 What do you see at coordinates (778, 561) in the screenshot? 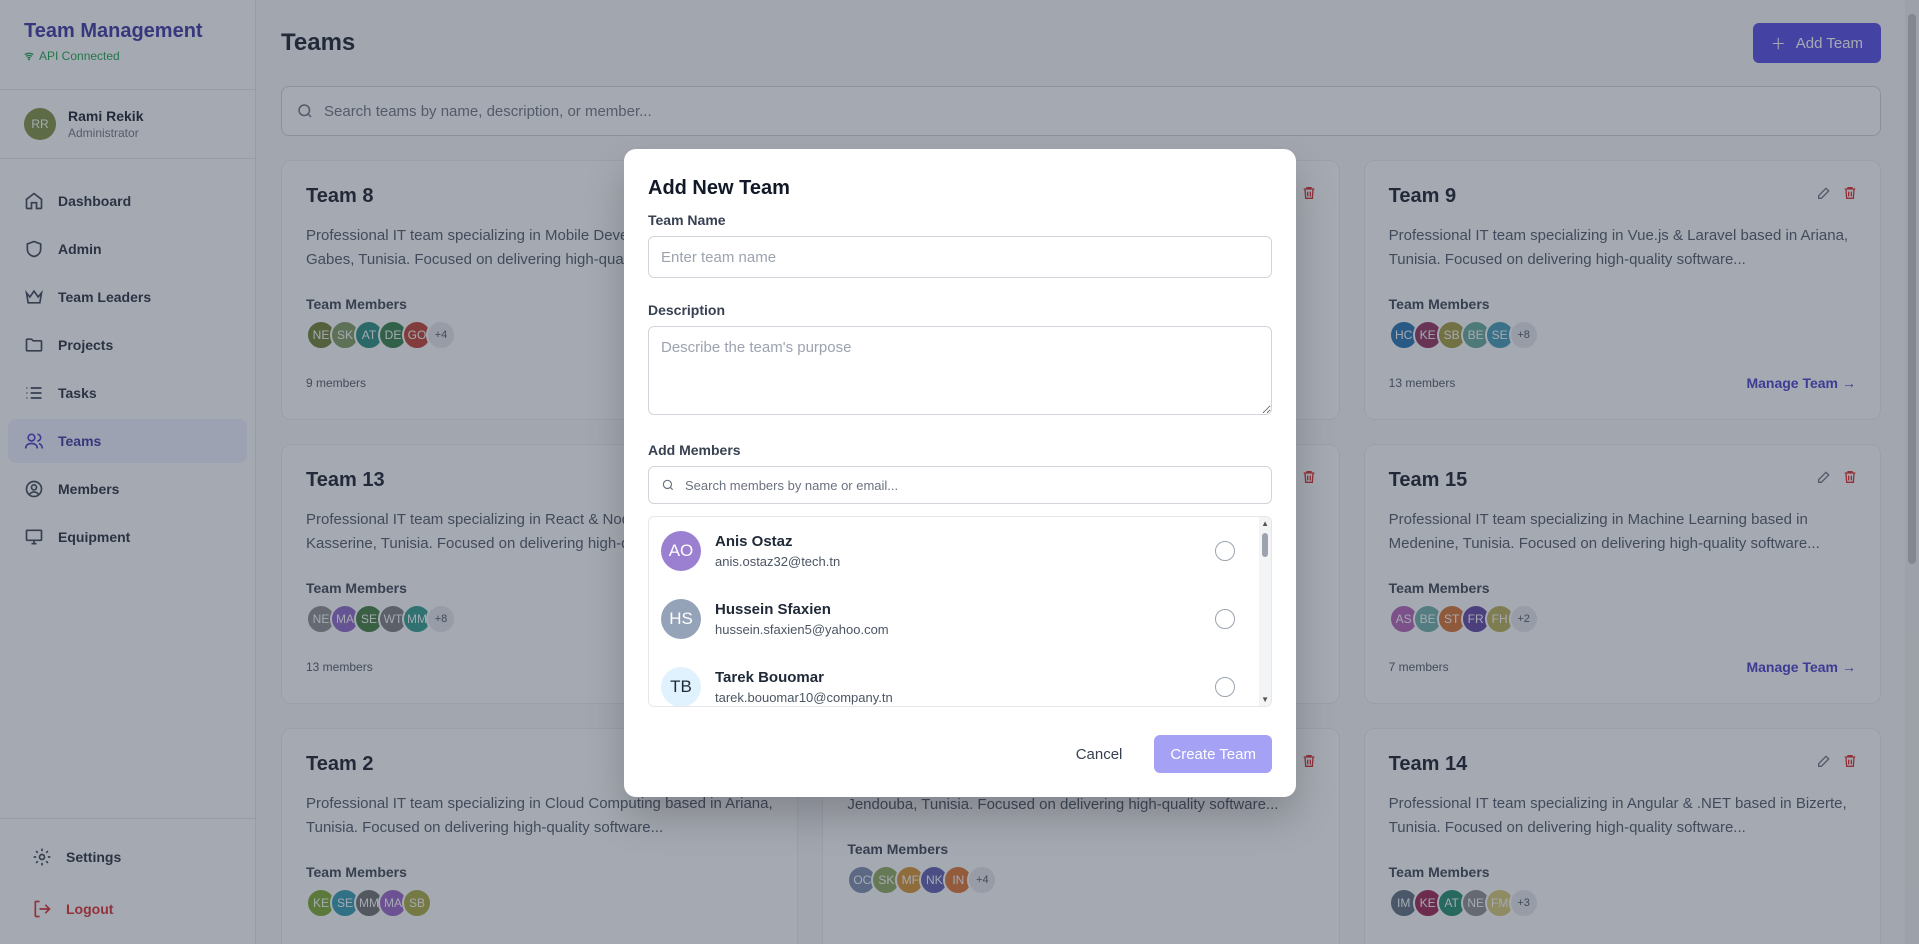
I see `member-email: anis.ostaz32@tech.tn` at bounding box center [778, 561].